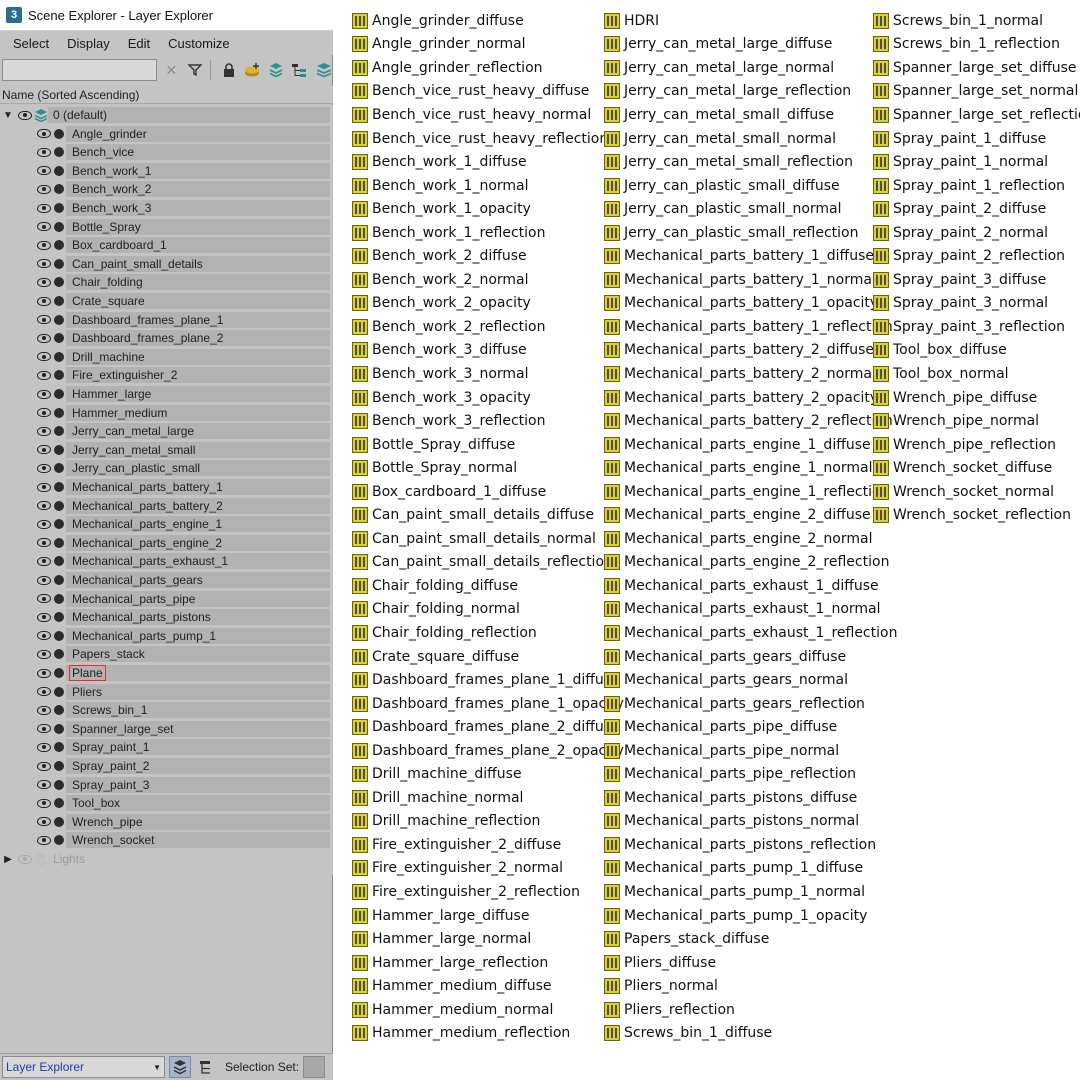 This screenshot has width=1080, height=1080. I want to click on layers-view-icon, so click(180, 1067).